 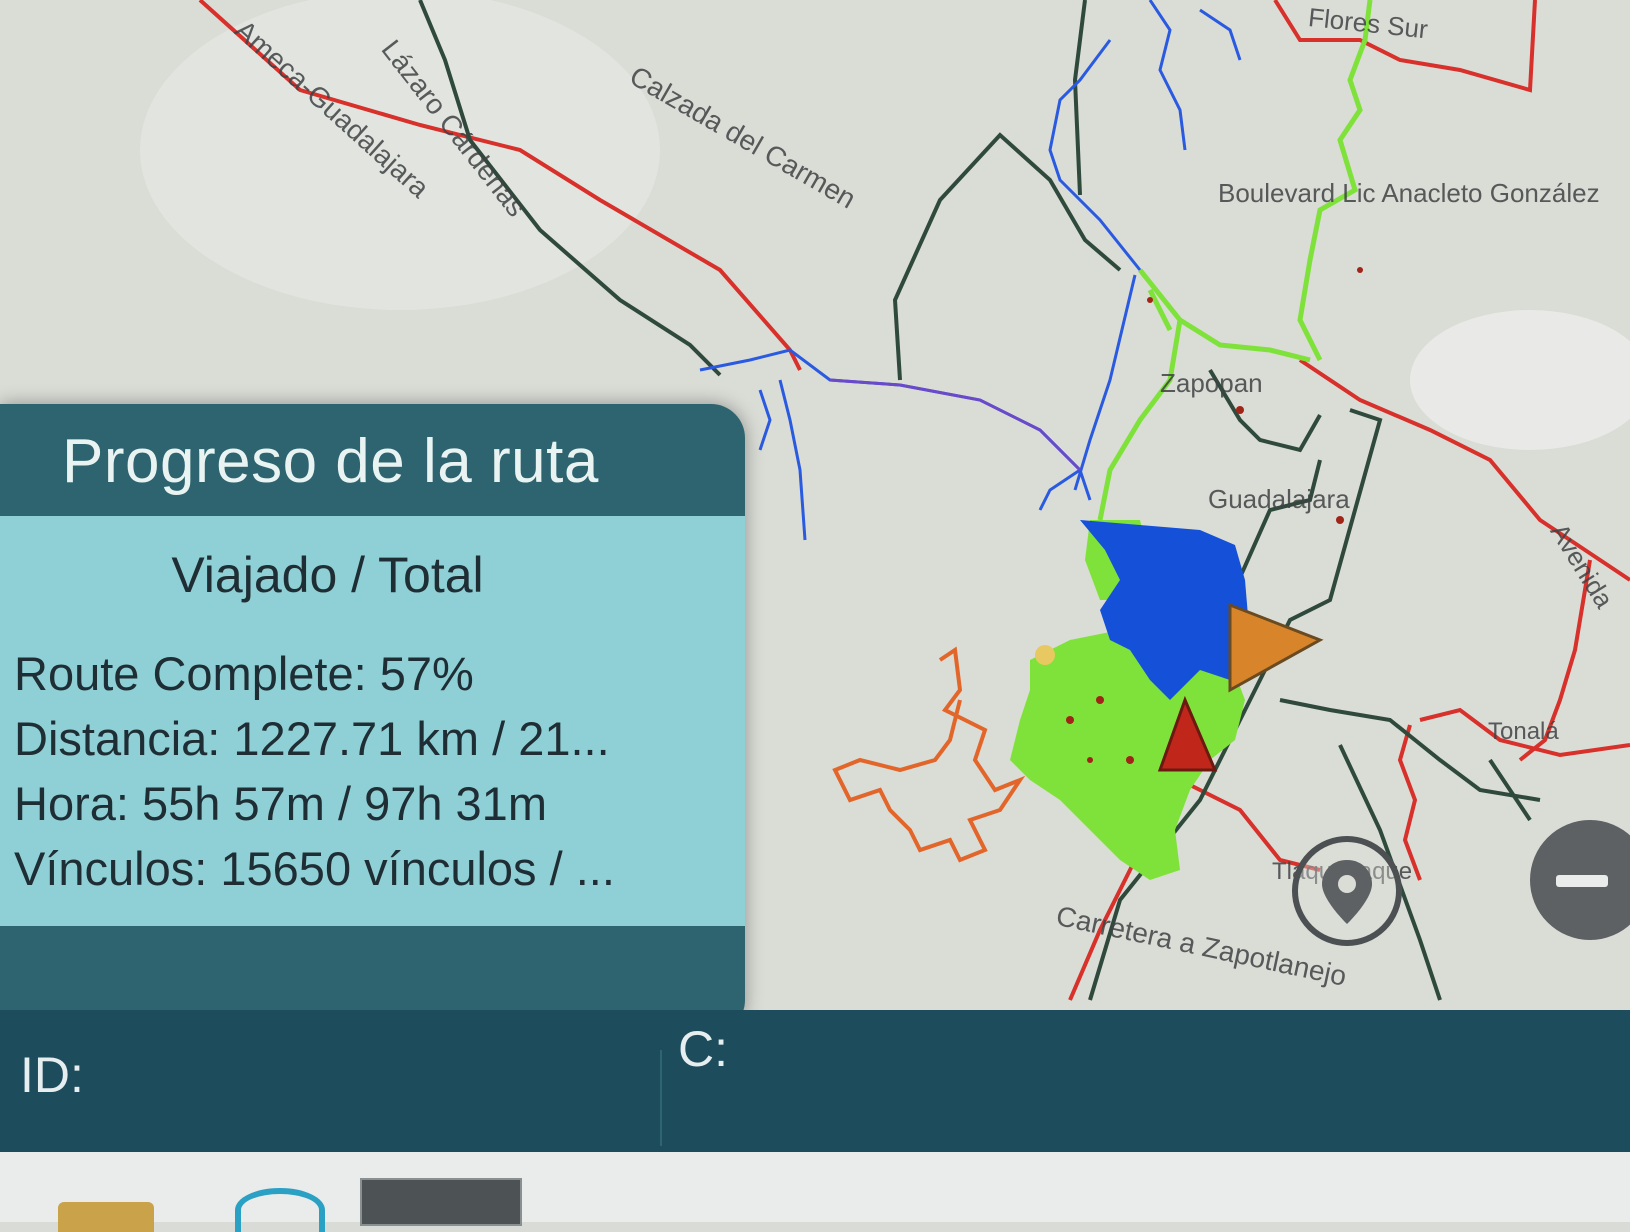 I want to click on c-label: C:, so click(x=703, y=1049).